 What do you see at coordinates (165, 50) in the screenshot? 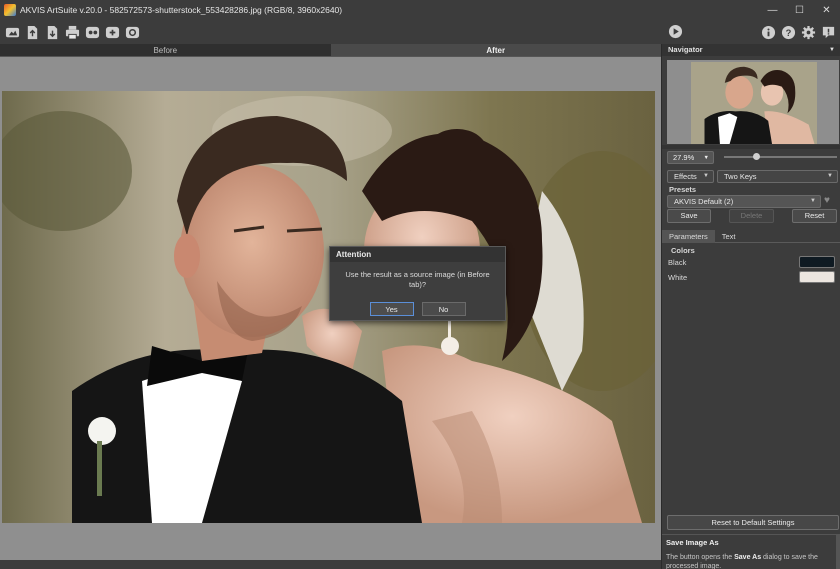
I see `tab-before: Before` at bounding box center [165, 50].